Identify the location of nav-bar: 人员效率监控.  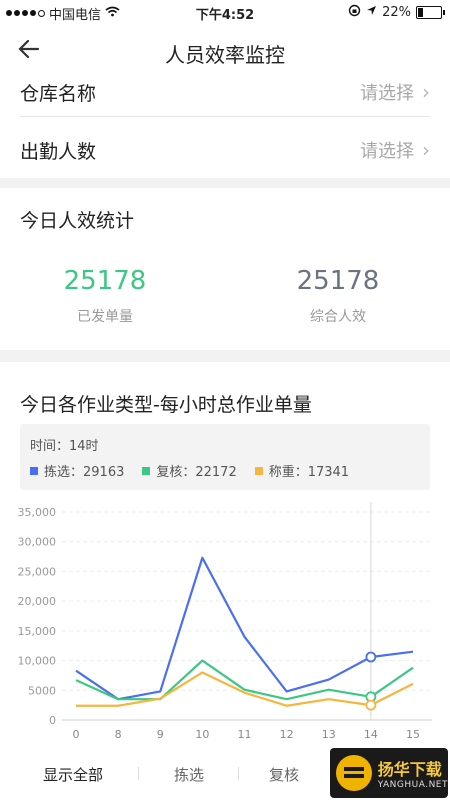
(225, 52).